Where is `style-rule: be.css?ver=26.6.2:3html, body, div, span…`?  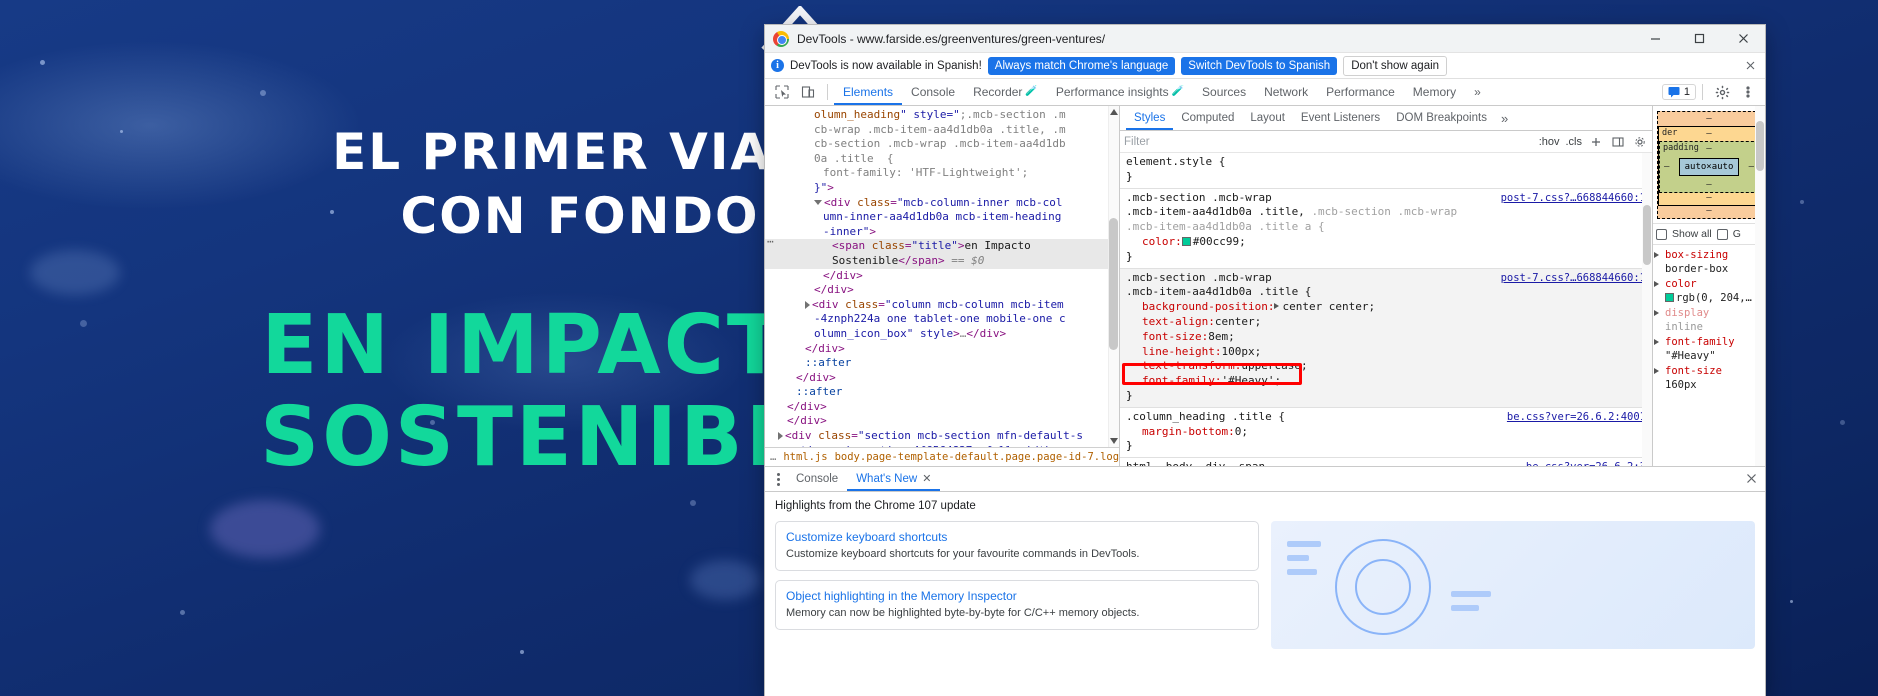 style-rule: be.css?ver=26.6.2:3html, body, div, span… is located at coordinates (1386, 462).